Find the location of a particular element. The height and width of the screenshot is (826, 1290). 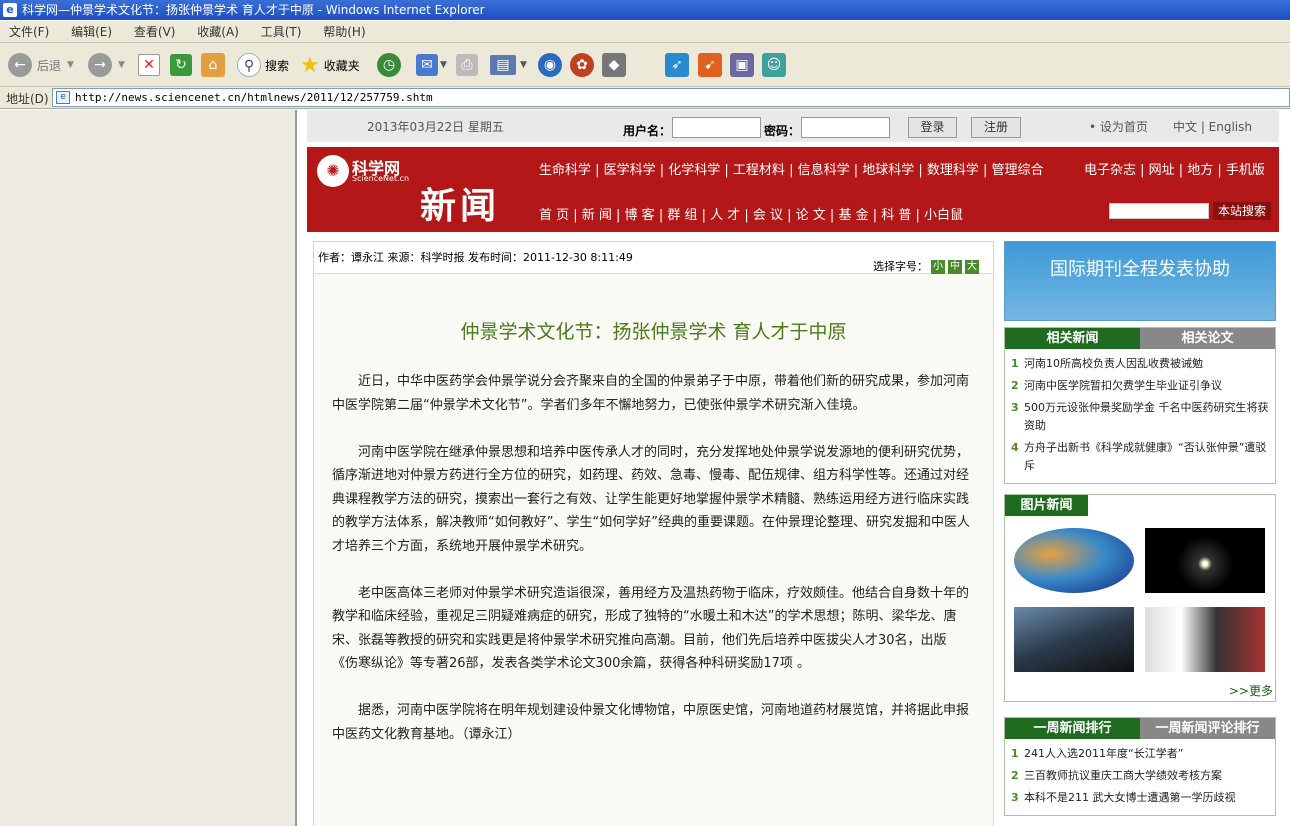

discuss-button: ◉ is located at coordinates (550, 65).